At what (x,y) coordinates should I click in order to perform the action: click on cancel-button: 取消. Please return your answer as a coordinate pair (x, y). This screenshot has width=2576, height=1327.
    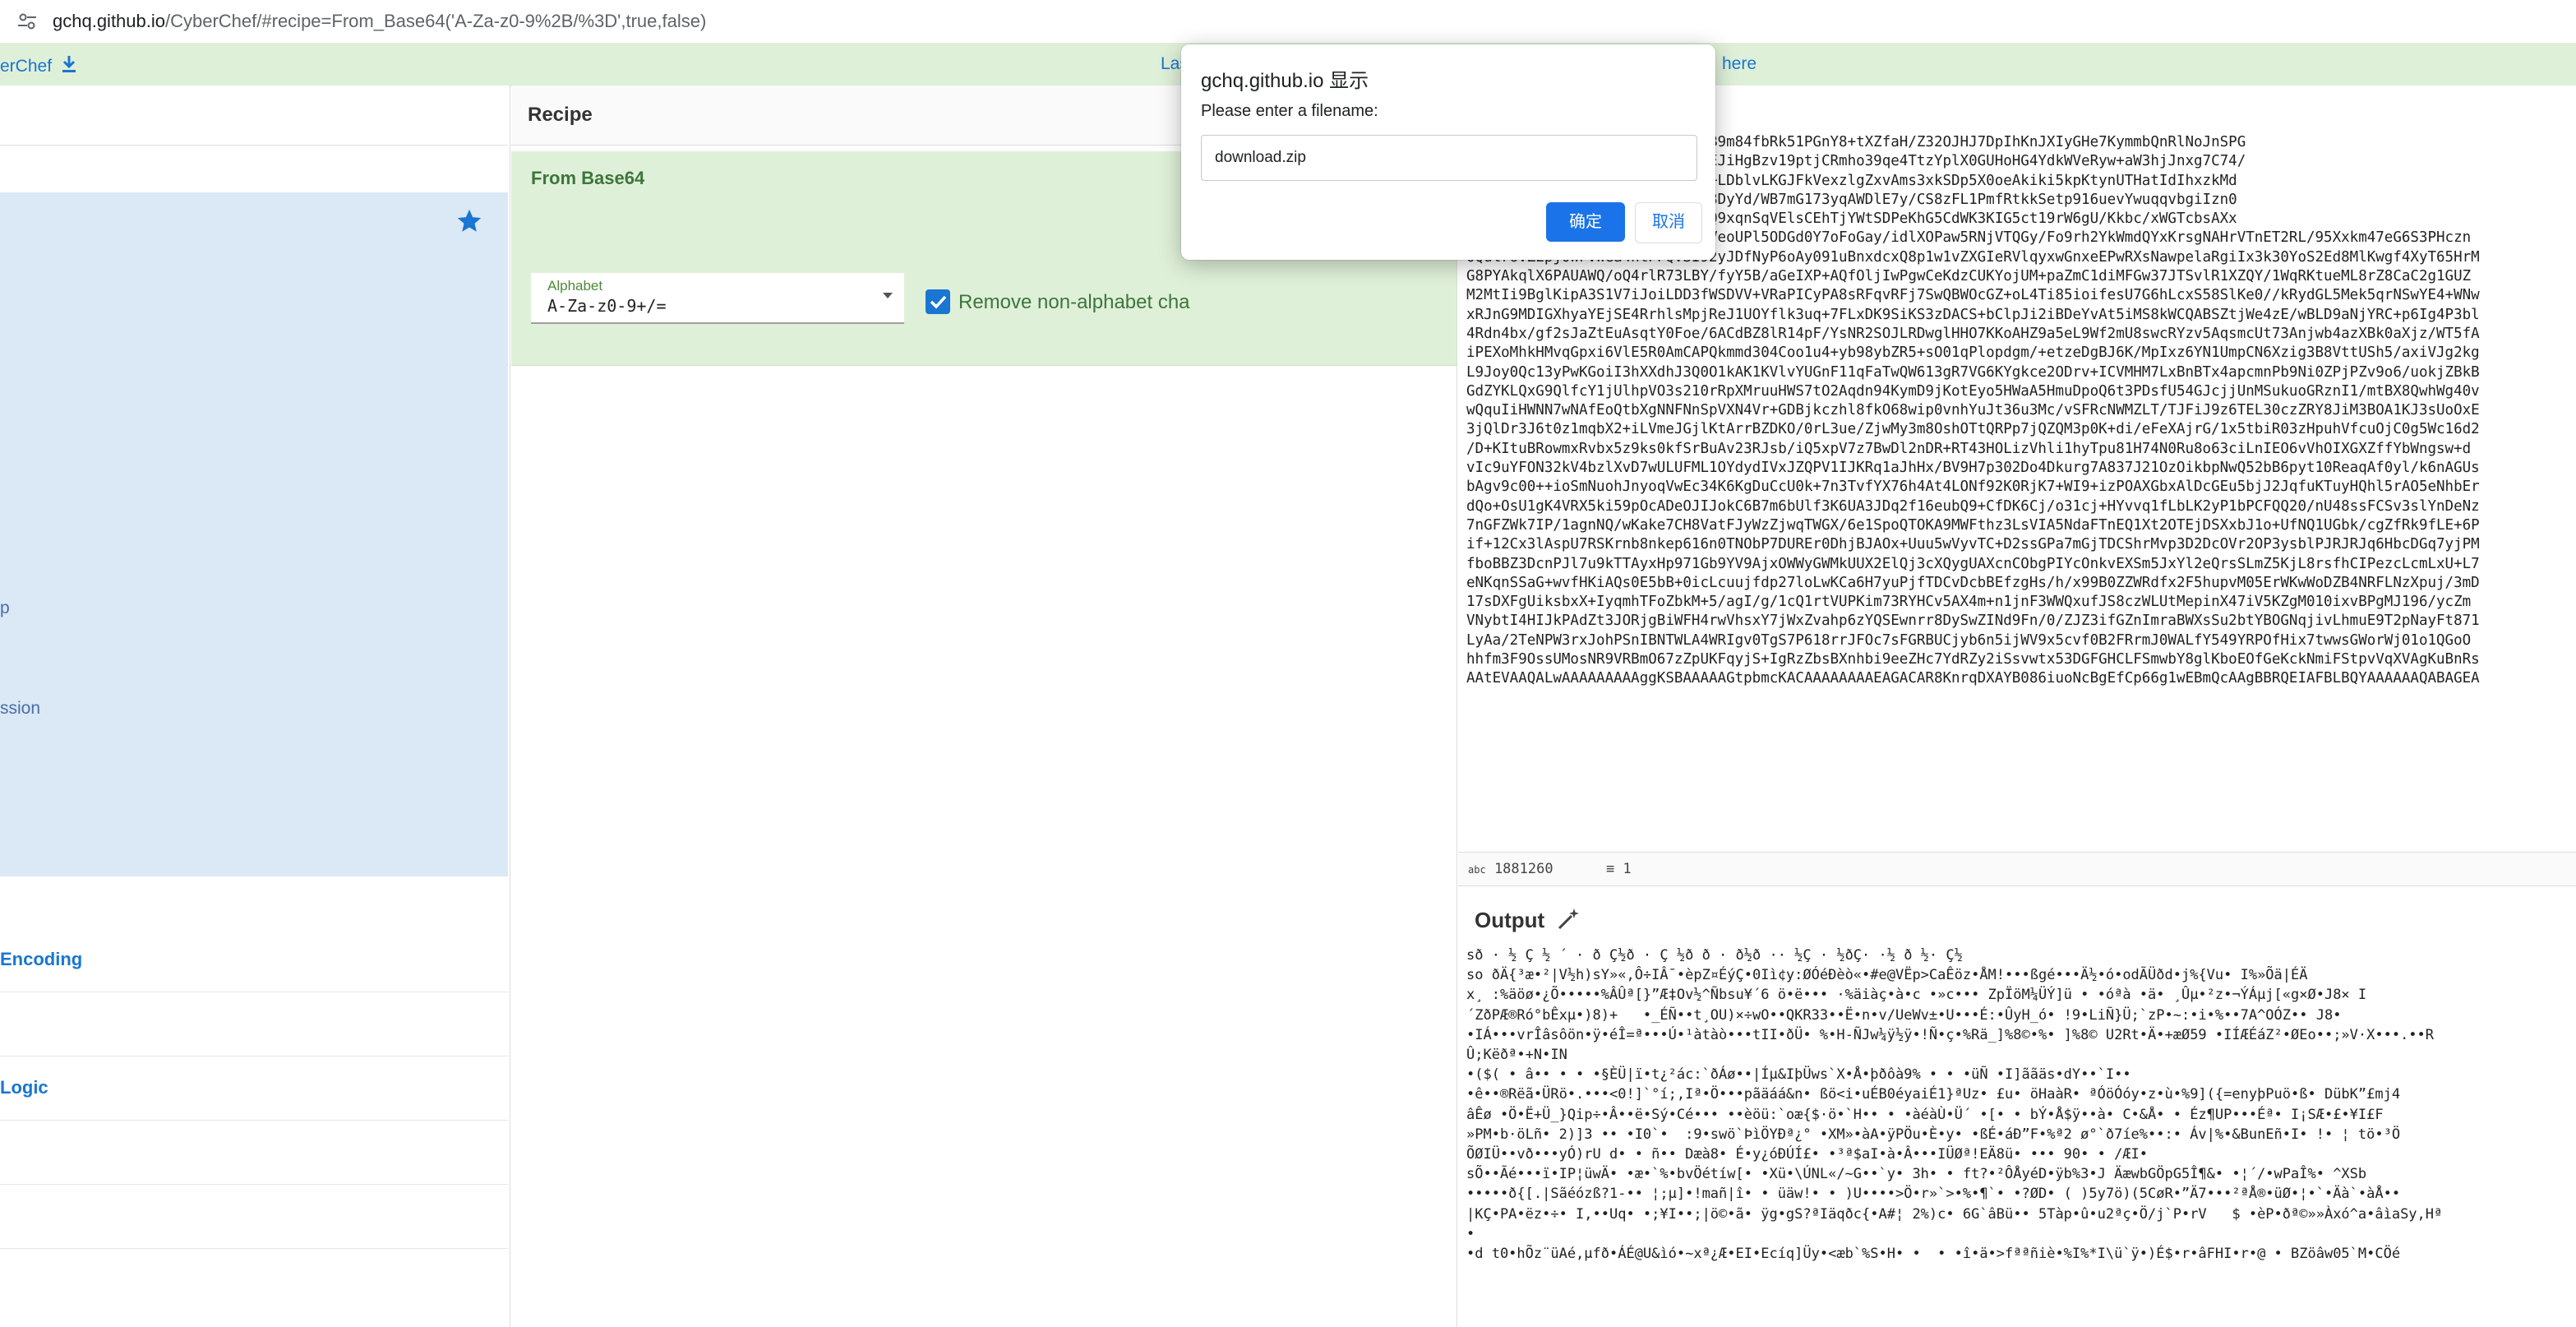
    Looking at the image, I should click on (1669, 222).